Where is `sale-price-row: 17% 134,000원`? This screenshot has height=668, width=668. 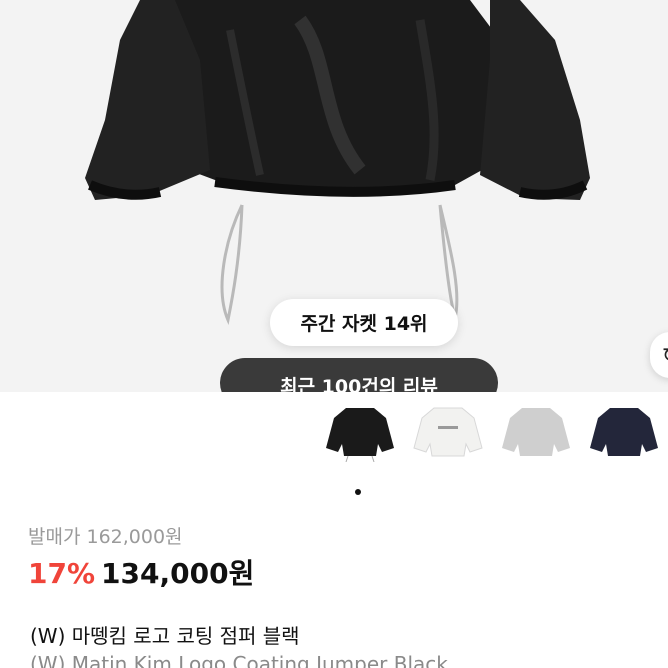 sale-price-row: 17% 134,000원 is located at coordinates (141, 572).